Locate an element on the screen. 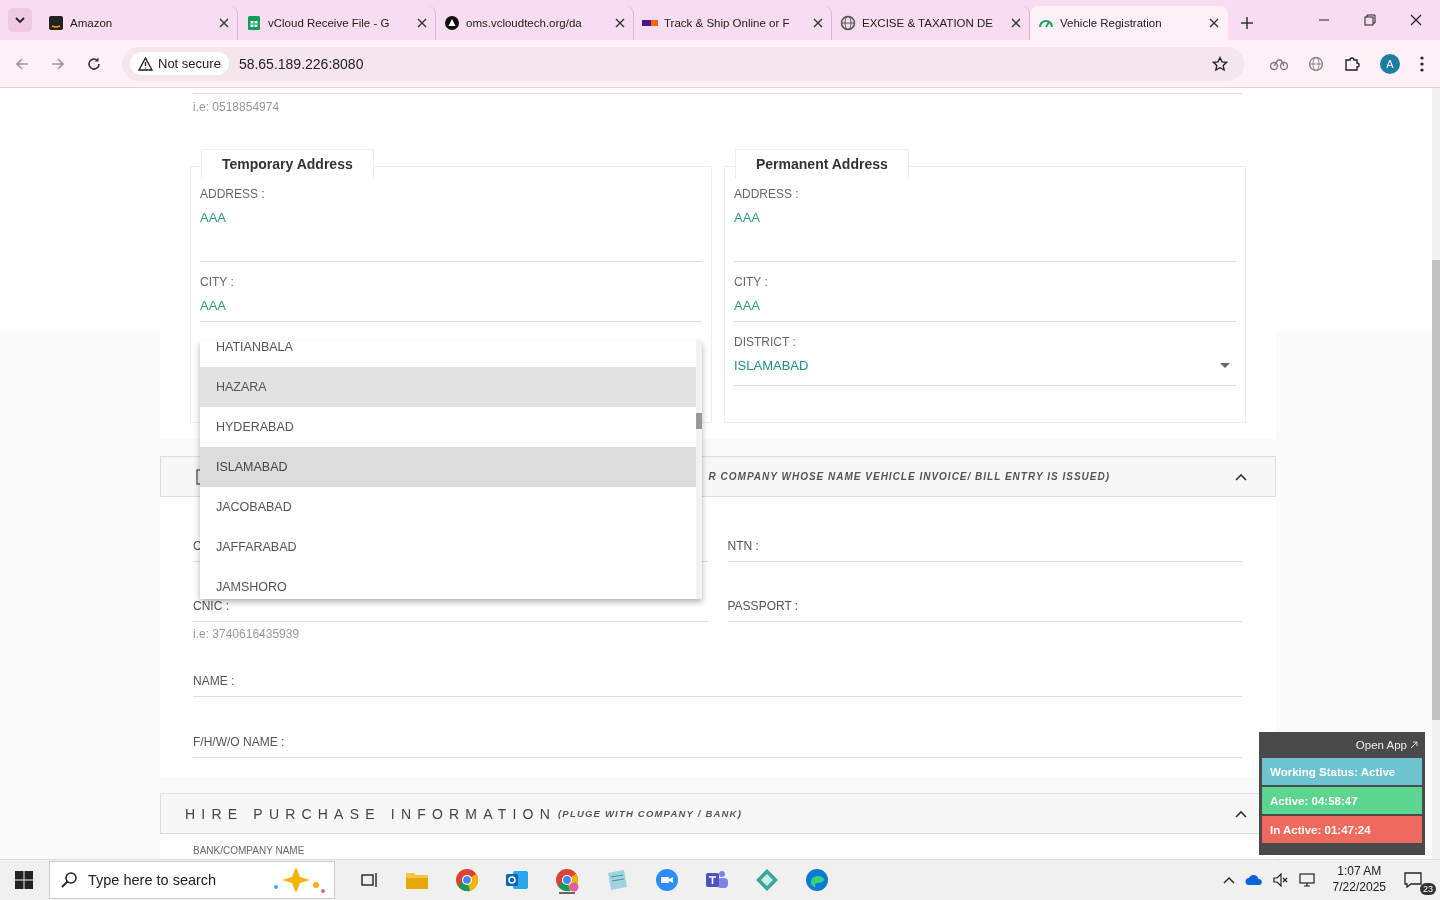 This screenshot has height=900, width=1440. tab-title: Track & Ship Online or F is located at coordinates (727, 23).